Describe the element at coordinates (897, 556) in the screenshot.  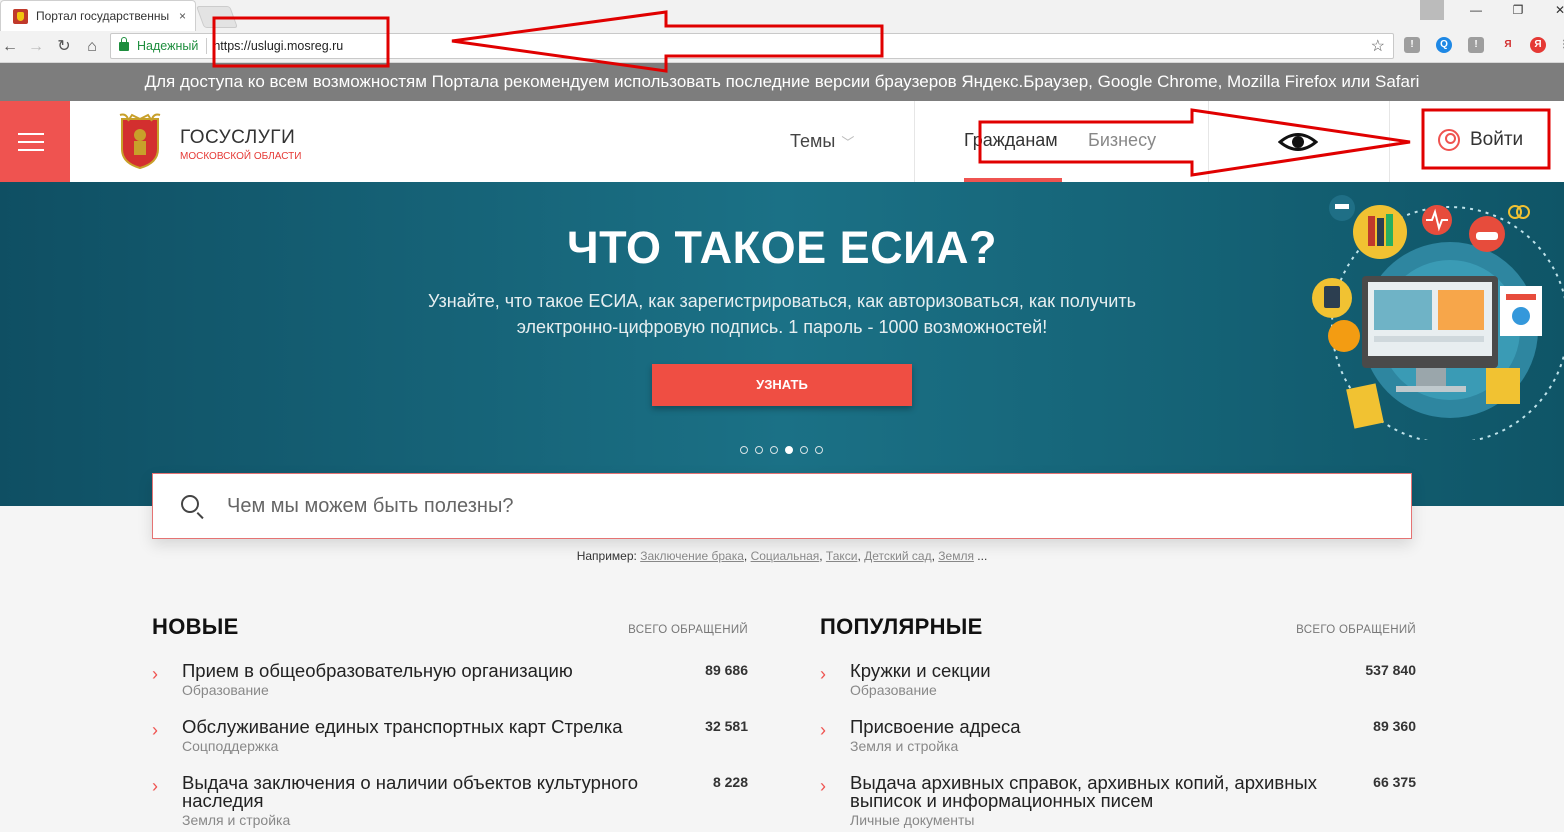
I see `example-link: Детский сад` at that location.